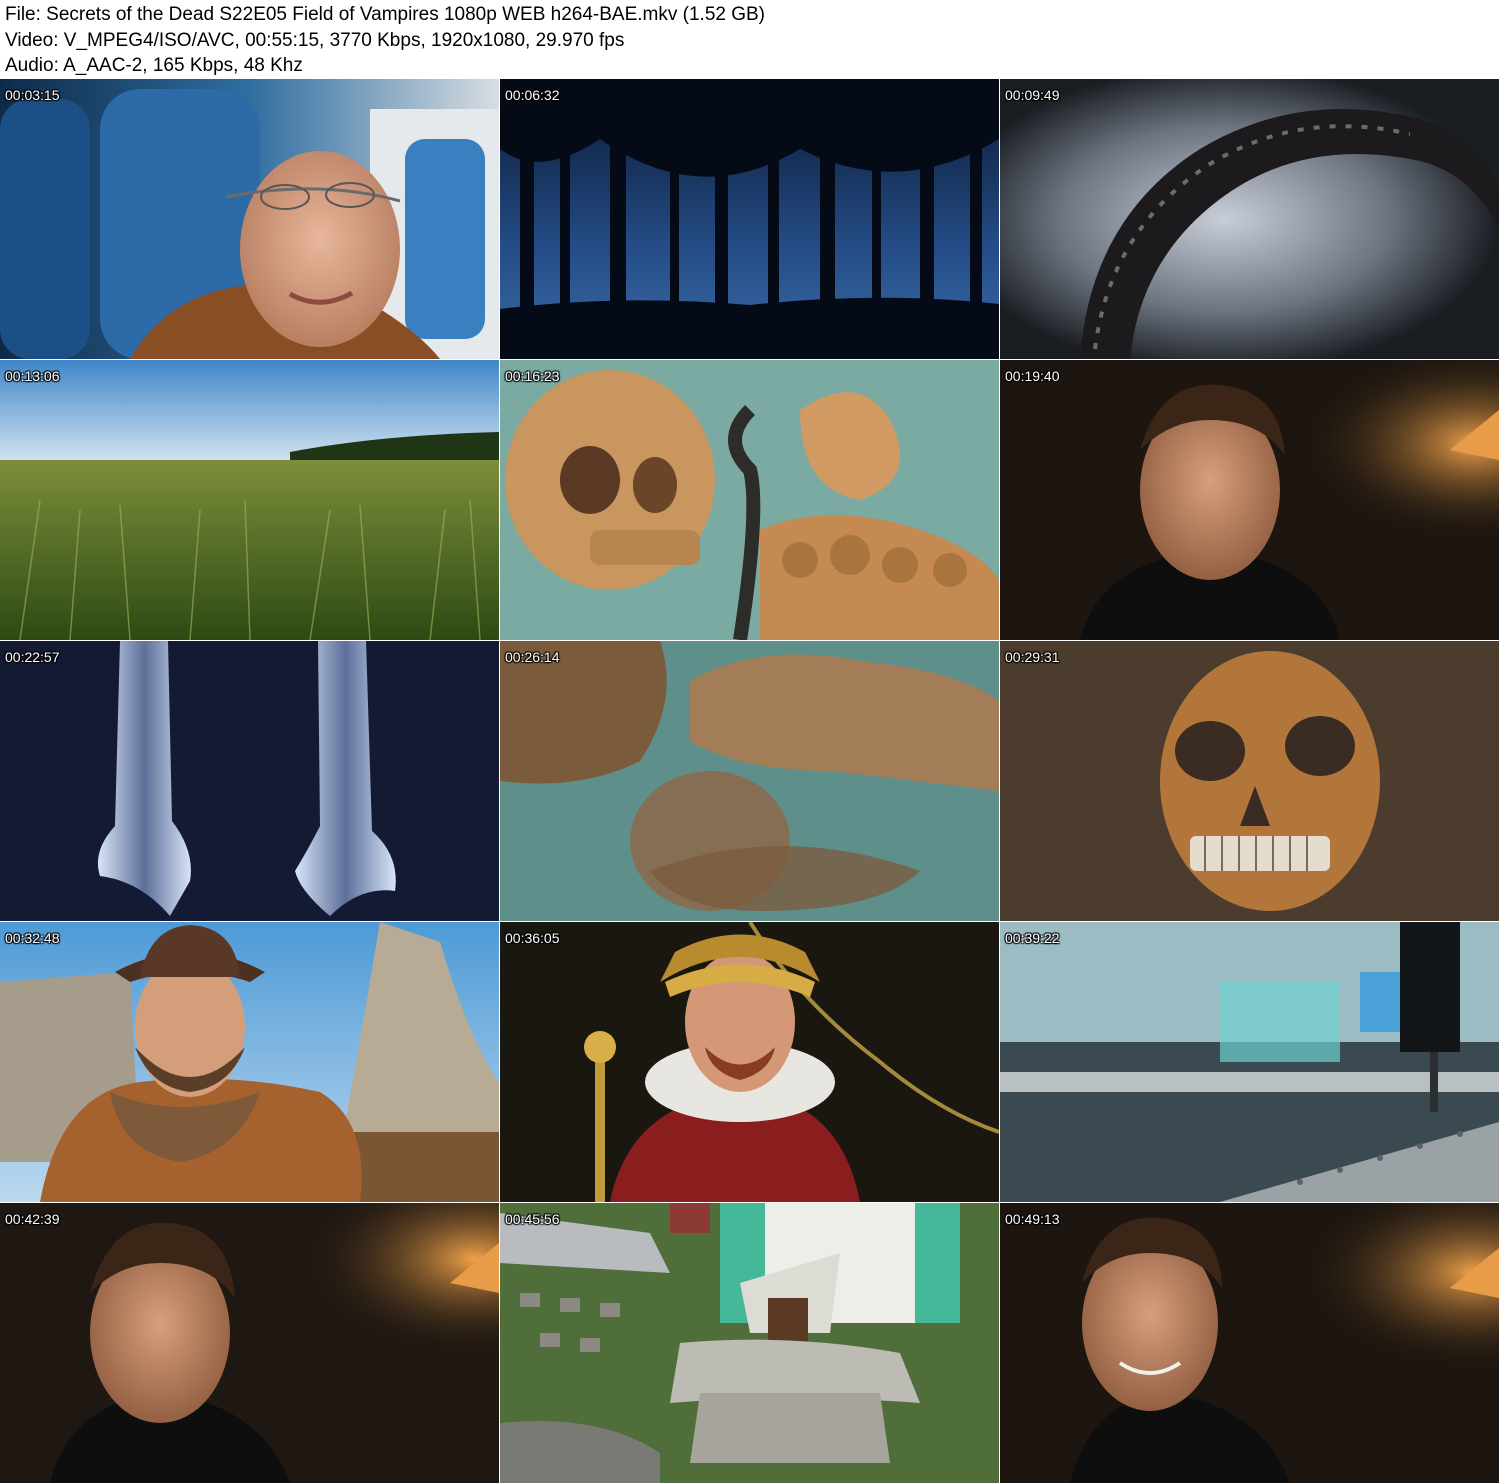 The width and height of the screenshot is (1500, 1483). What do you see at coordinates (1032, 376) in the screenshot?
I see `timestamp-label: 00:19:40` at bounding box center [1032, 376].